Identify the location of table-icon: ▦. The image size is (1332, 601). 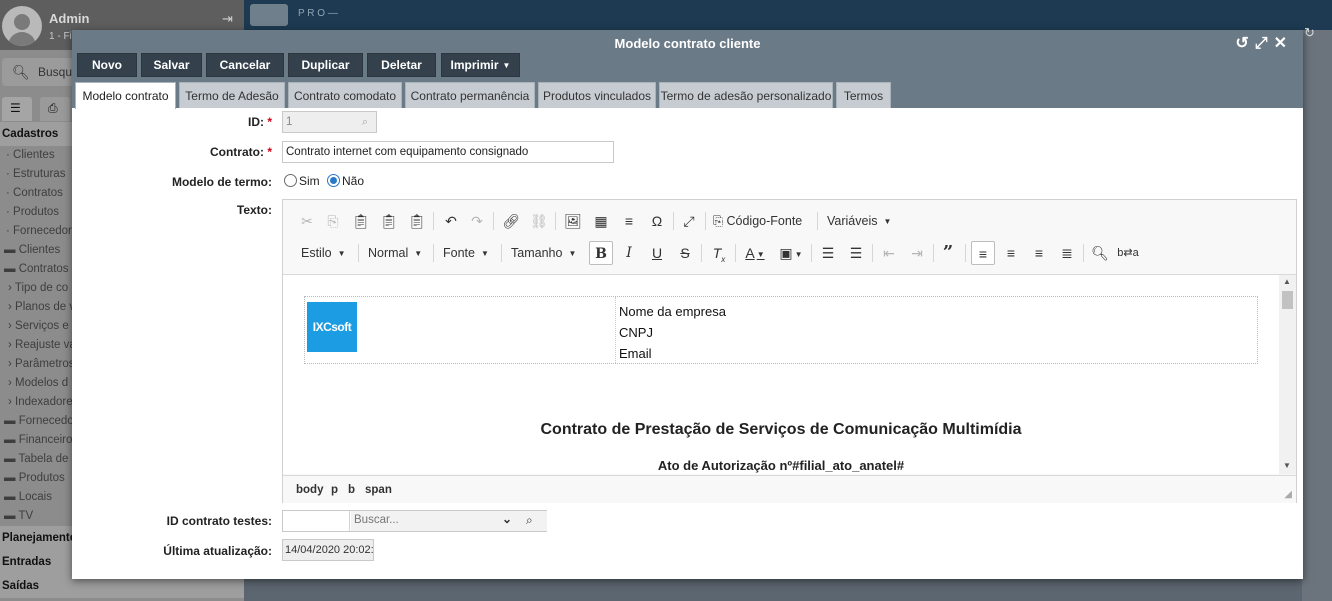
(601, 221).